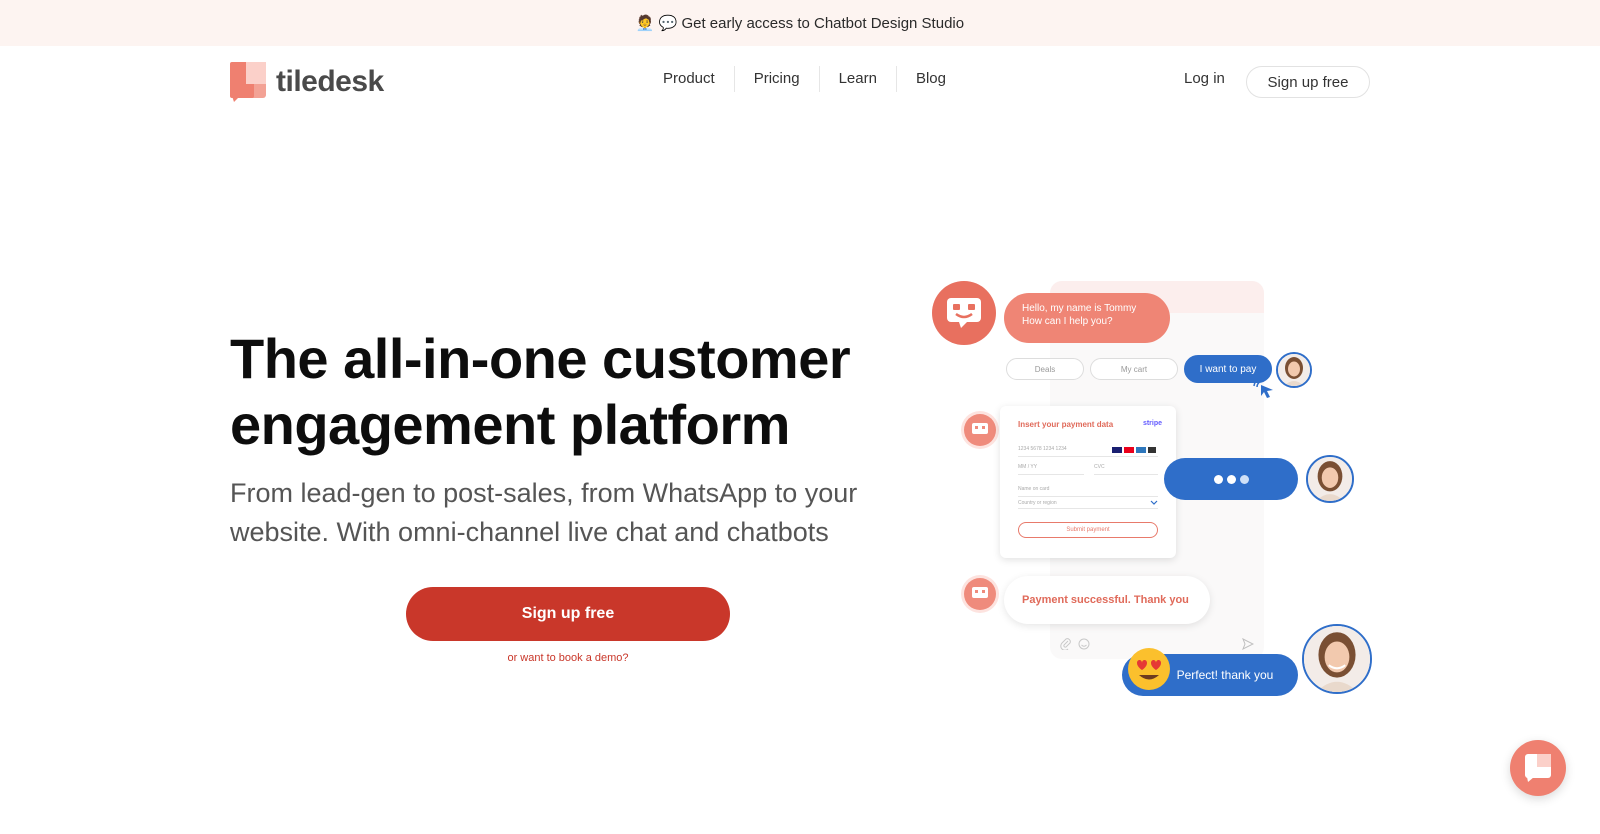 Image resolution: width=1600 pixels, height=834 pixels. I want to click on bot-avatar, so click(964, 313).